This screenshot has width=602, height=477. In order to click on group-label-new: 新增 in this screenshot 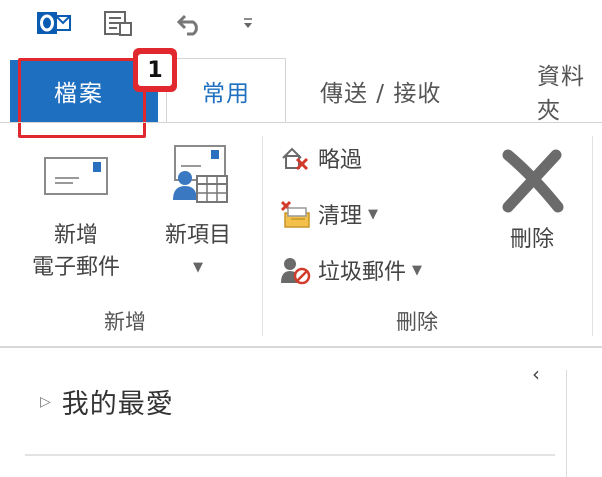, I will do `click(125, 322)`.